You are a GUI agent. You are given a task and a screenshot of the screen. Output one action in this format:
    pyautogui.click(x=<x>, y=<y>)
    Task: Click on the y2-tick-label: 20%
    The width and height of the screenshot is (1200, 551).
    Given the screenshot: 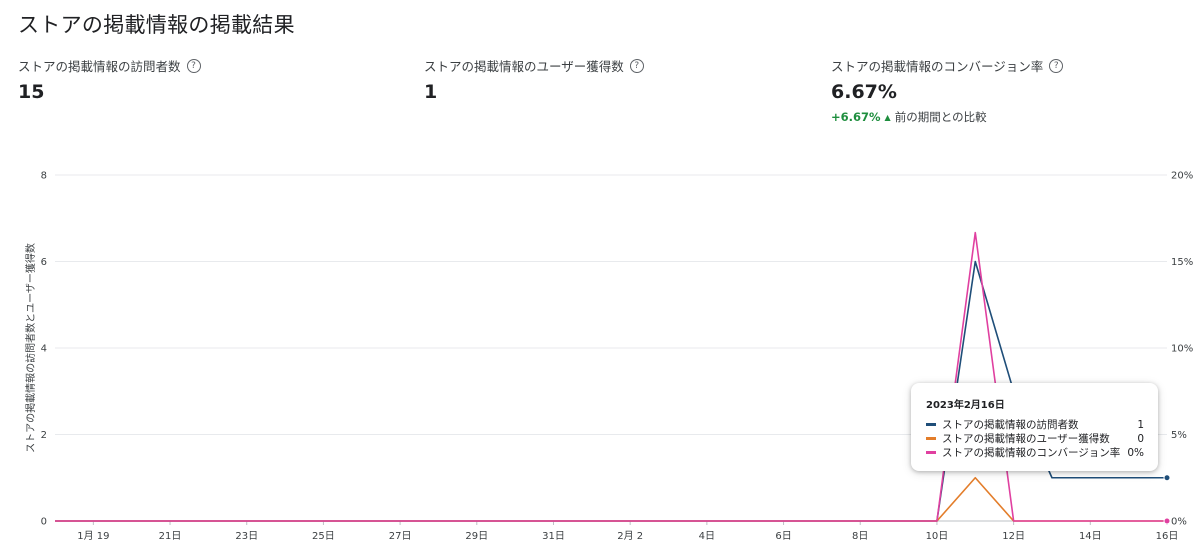 What is the action you would take?
    pyautogui.click(x=1182, y=176)
    